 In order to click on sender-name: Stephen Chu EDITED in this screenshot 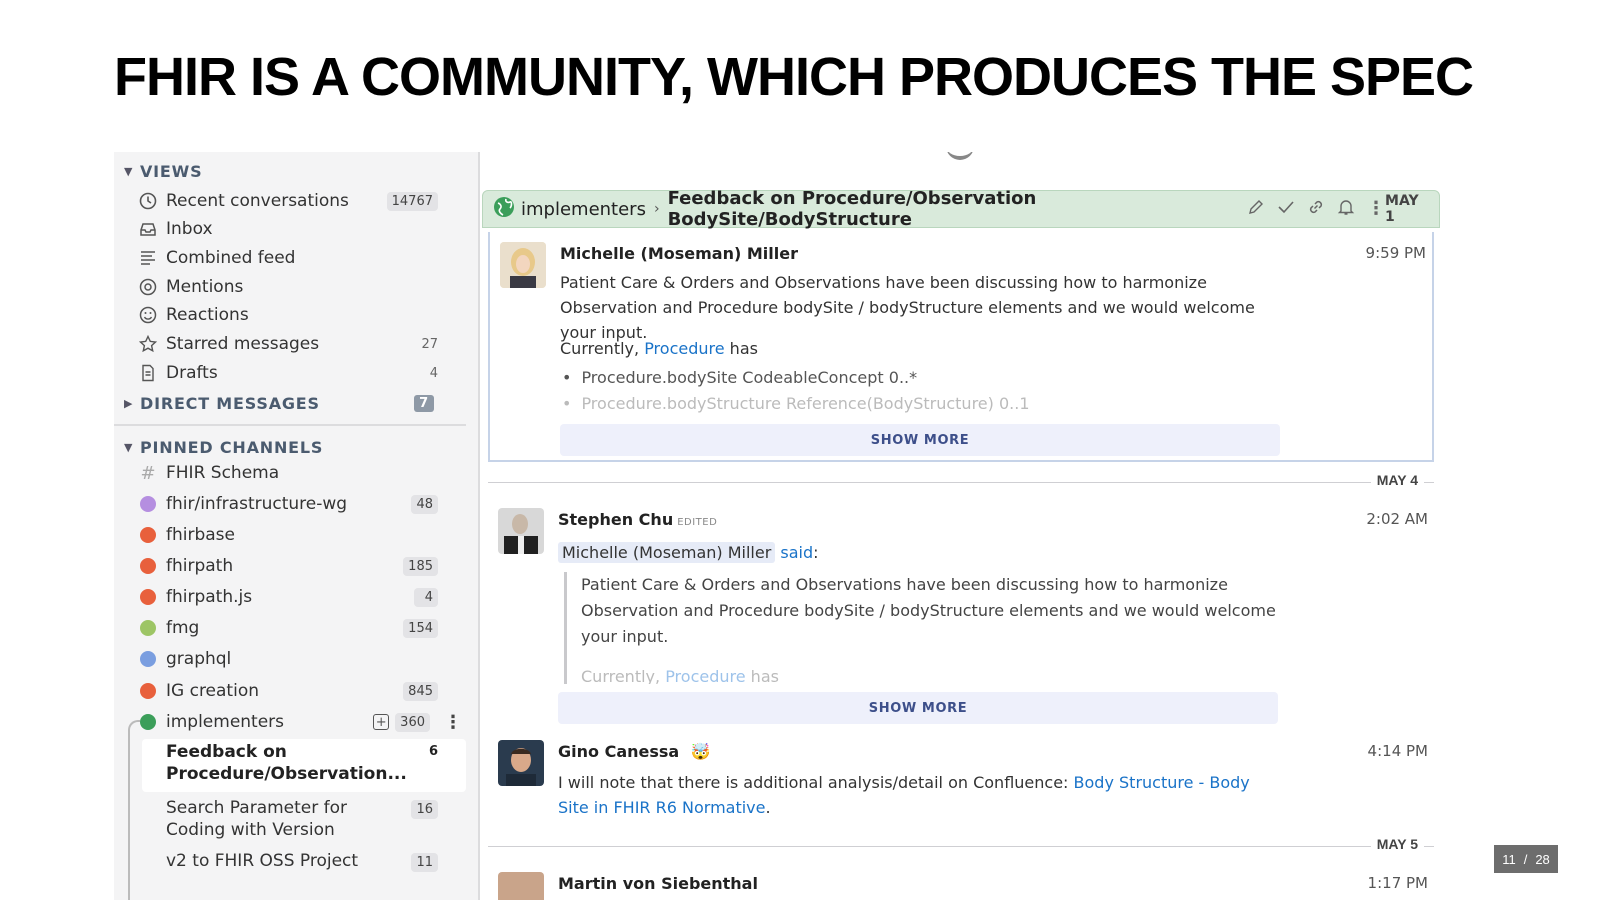, I will do `click(637, 519)`.